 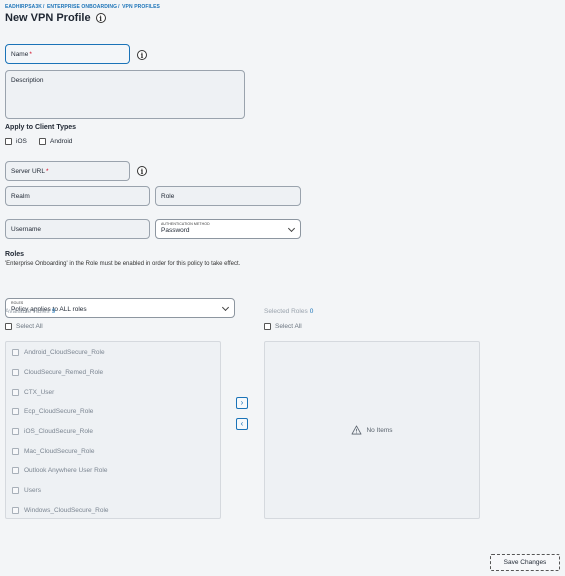 What do you see at coordinates (59, 451) in the screenshot?
I see `role-label: Mac_CloudSecure_Role` at bounding box center [59, 451].